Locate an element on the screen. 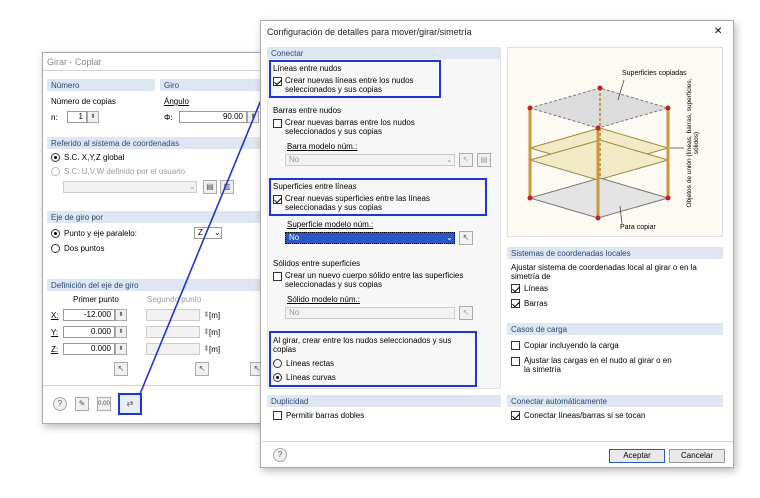  solidos-checkbox is located at coordinates (277, 276).